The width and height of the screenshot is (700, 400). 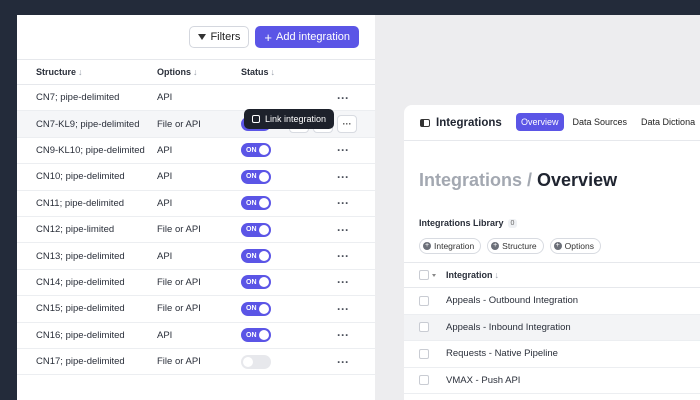 What do you see at coordinates (434, 275) in the screenshot?
I see `chevron-down-icon` at bounding box center [434, 275].